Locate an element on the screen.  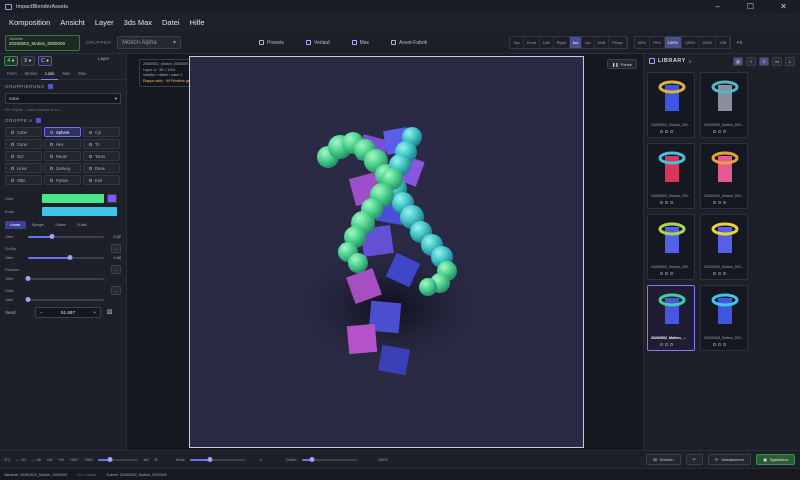
shape-cube-button: Cube is located at coordinates (23, 132).